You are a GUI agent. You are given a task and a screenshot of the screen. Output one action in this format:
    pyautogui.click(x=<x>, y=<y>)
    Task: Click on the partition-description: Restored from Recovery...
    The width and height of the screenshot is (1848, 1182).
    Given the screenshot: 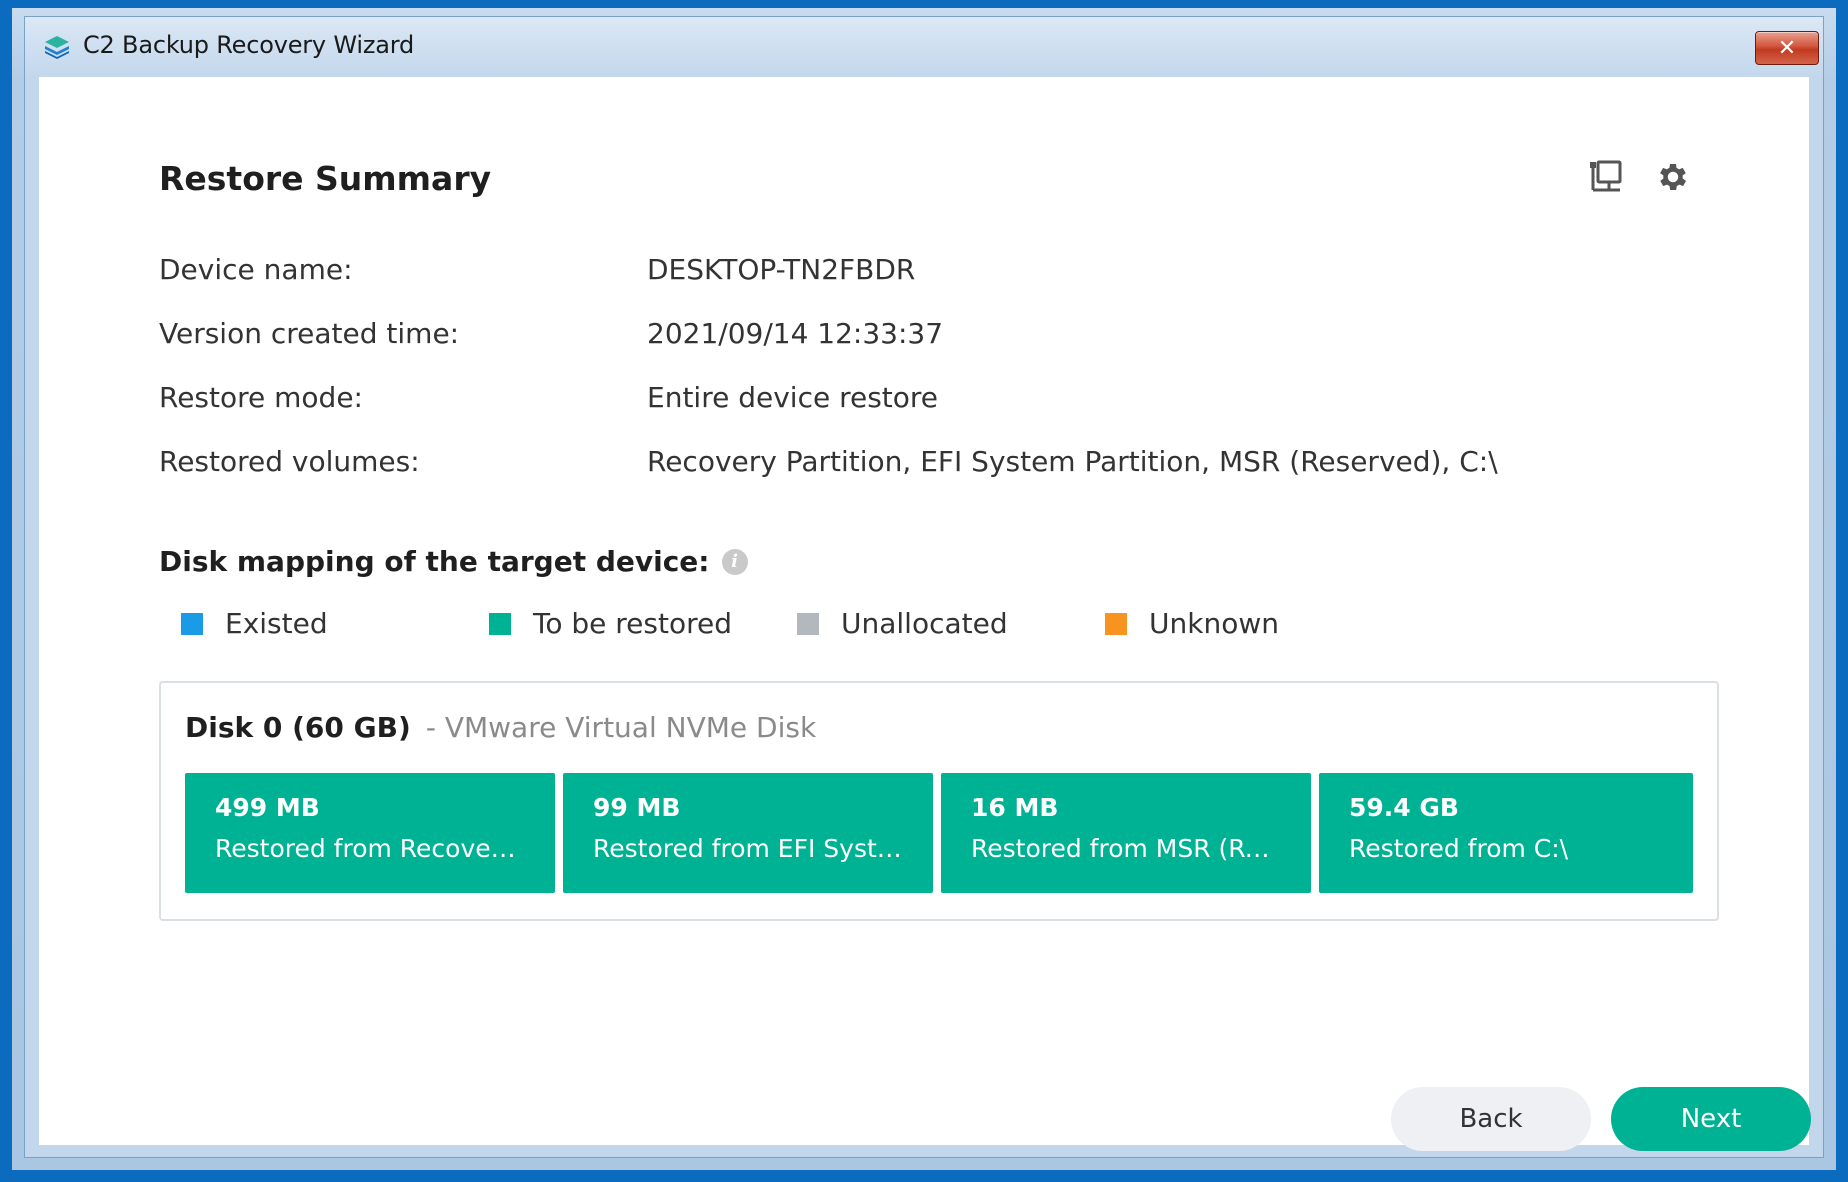 What is the action you would take?
    pyautogui.click(x=370, y=848)
    